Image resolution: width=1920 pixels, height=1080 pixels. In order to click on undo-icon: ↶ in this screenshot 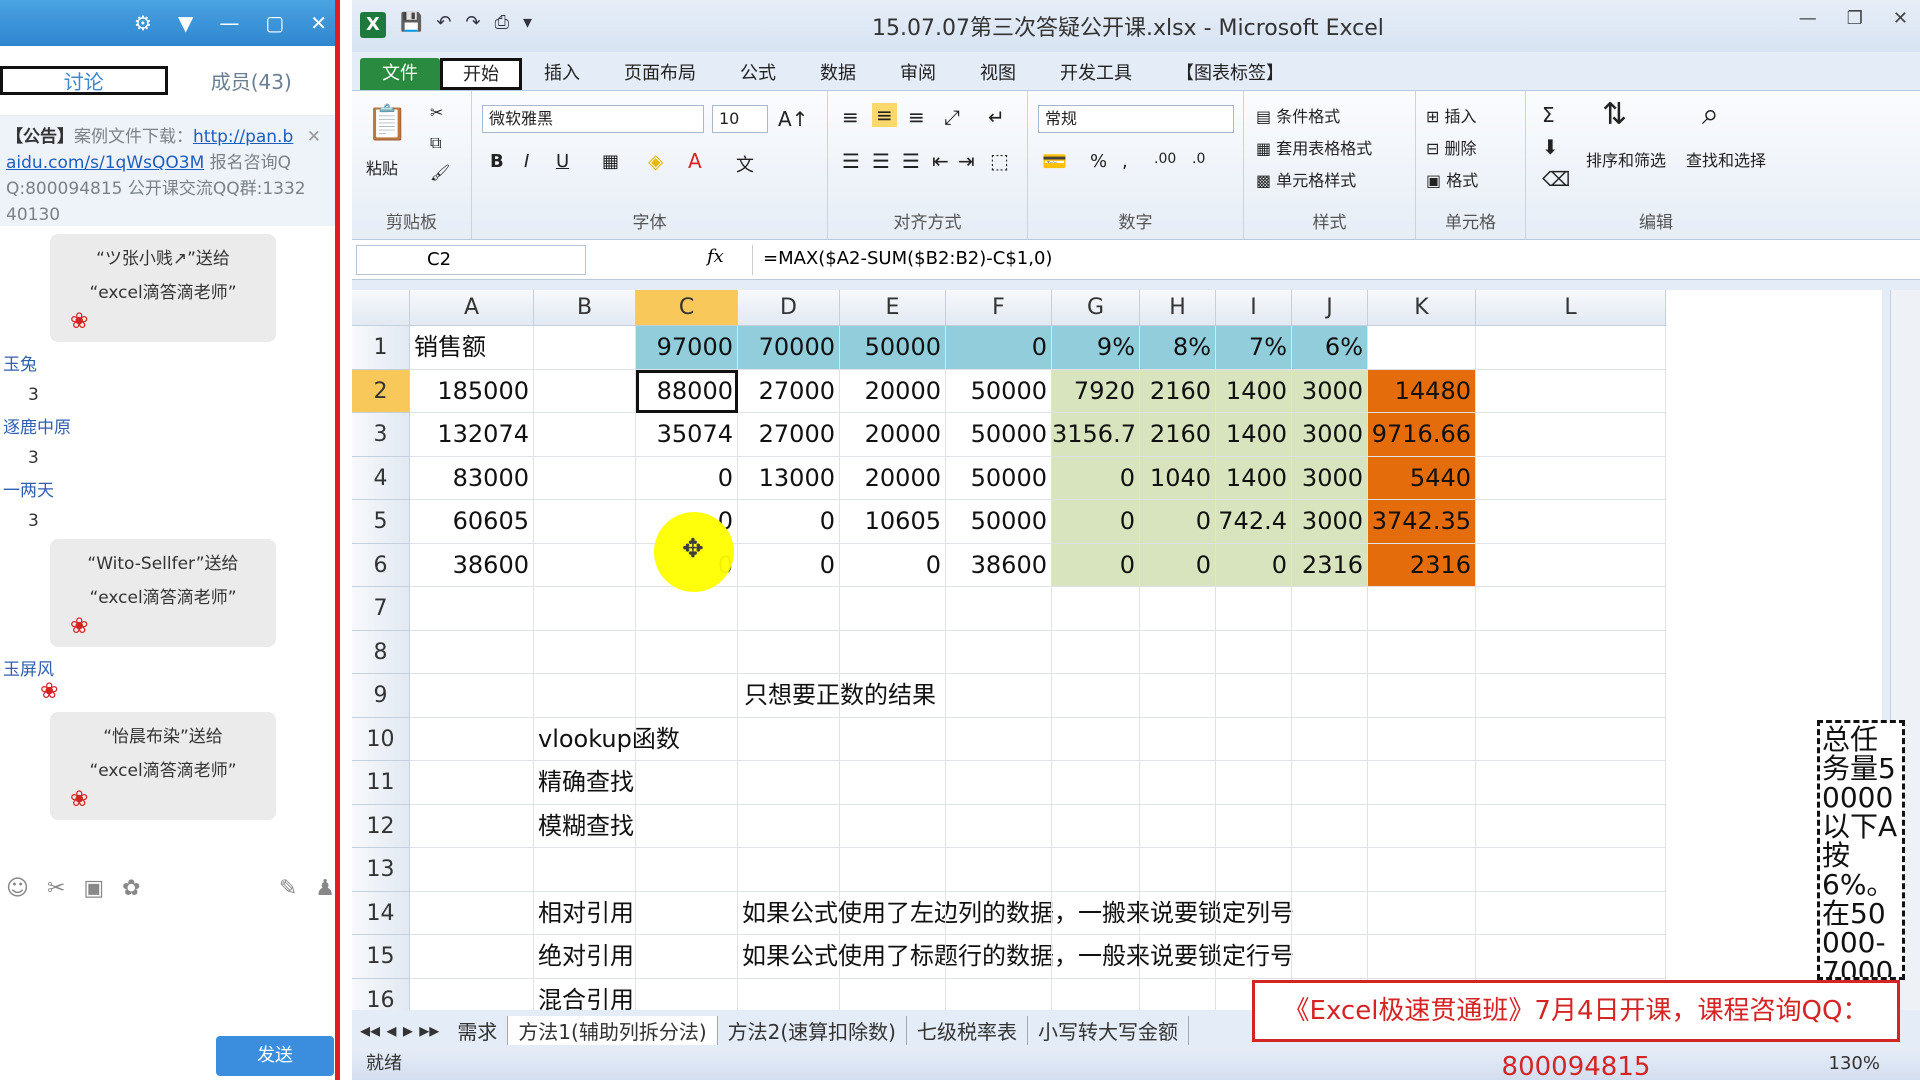, I will do `click(443, 25)`.